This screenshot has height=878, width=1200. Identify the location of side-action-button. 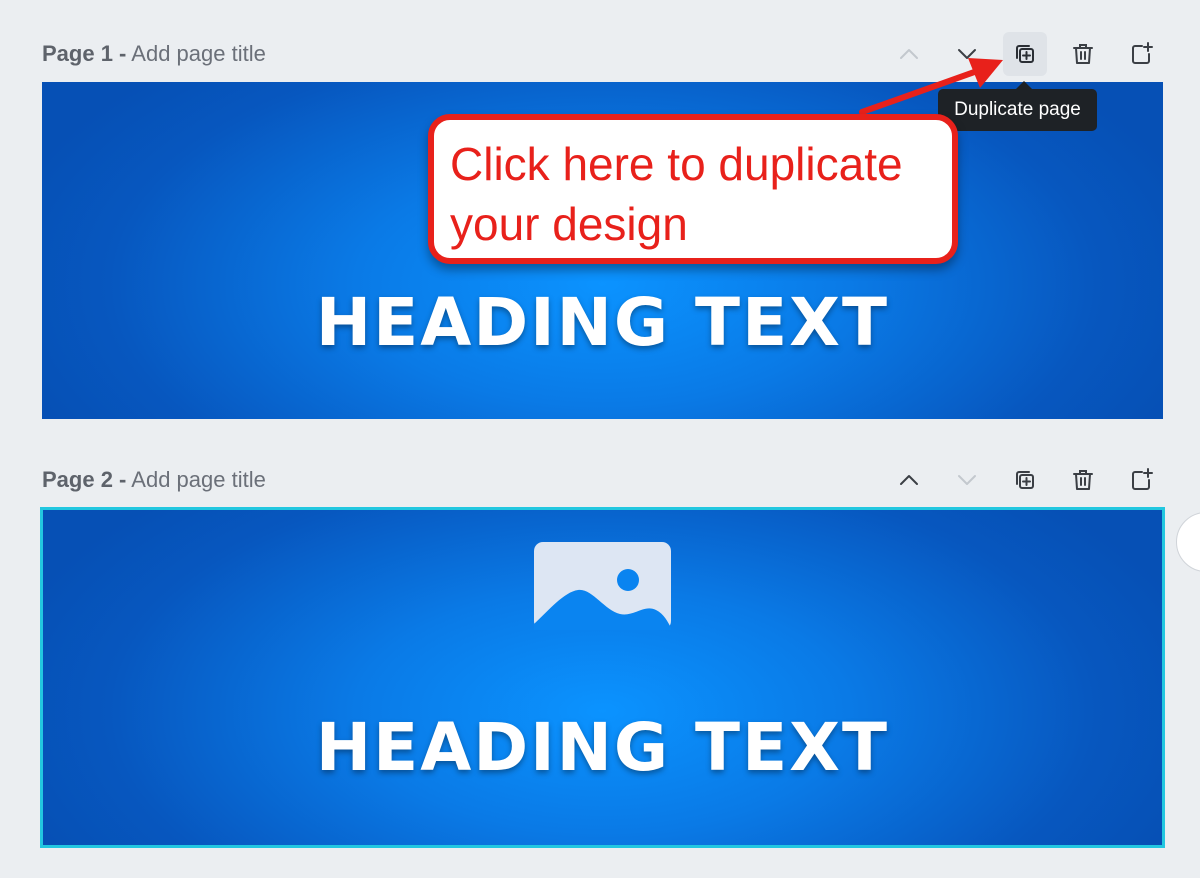
(1188, 542).